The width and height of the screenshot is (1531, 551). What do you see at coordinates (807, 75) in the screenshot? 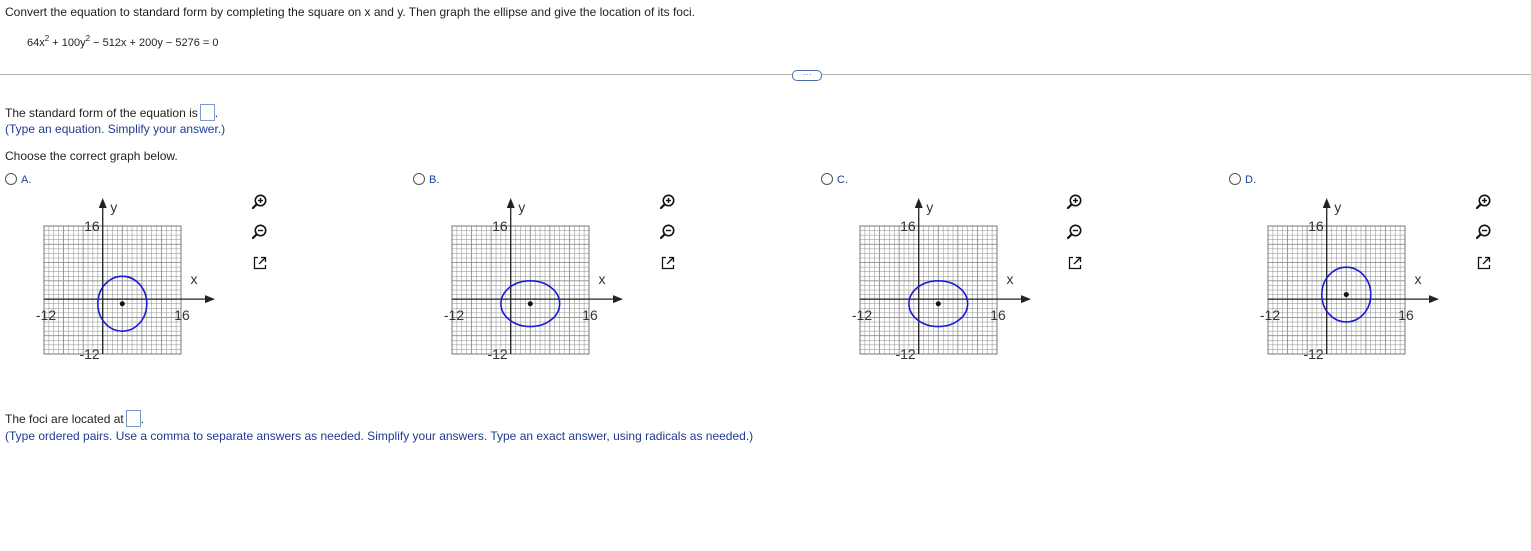
I see `expand-button: ···` at bounding box center [807, 75].